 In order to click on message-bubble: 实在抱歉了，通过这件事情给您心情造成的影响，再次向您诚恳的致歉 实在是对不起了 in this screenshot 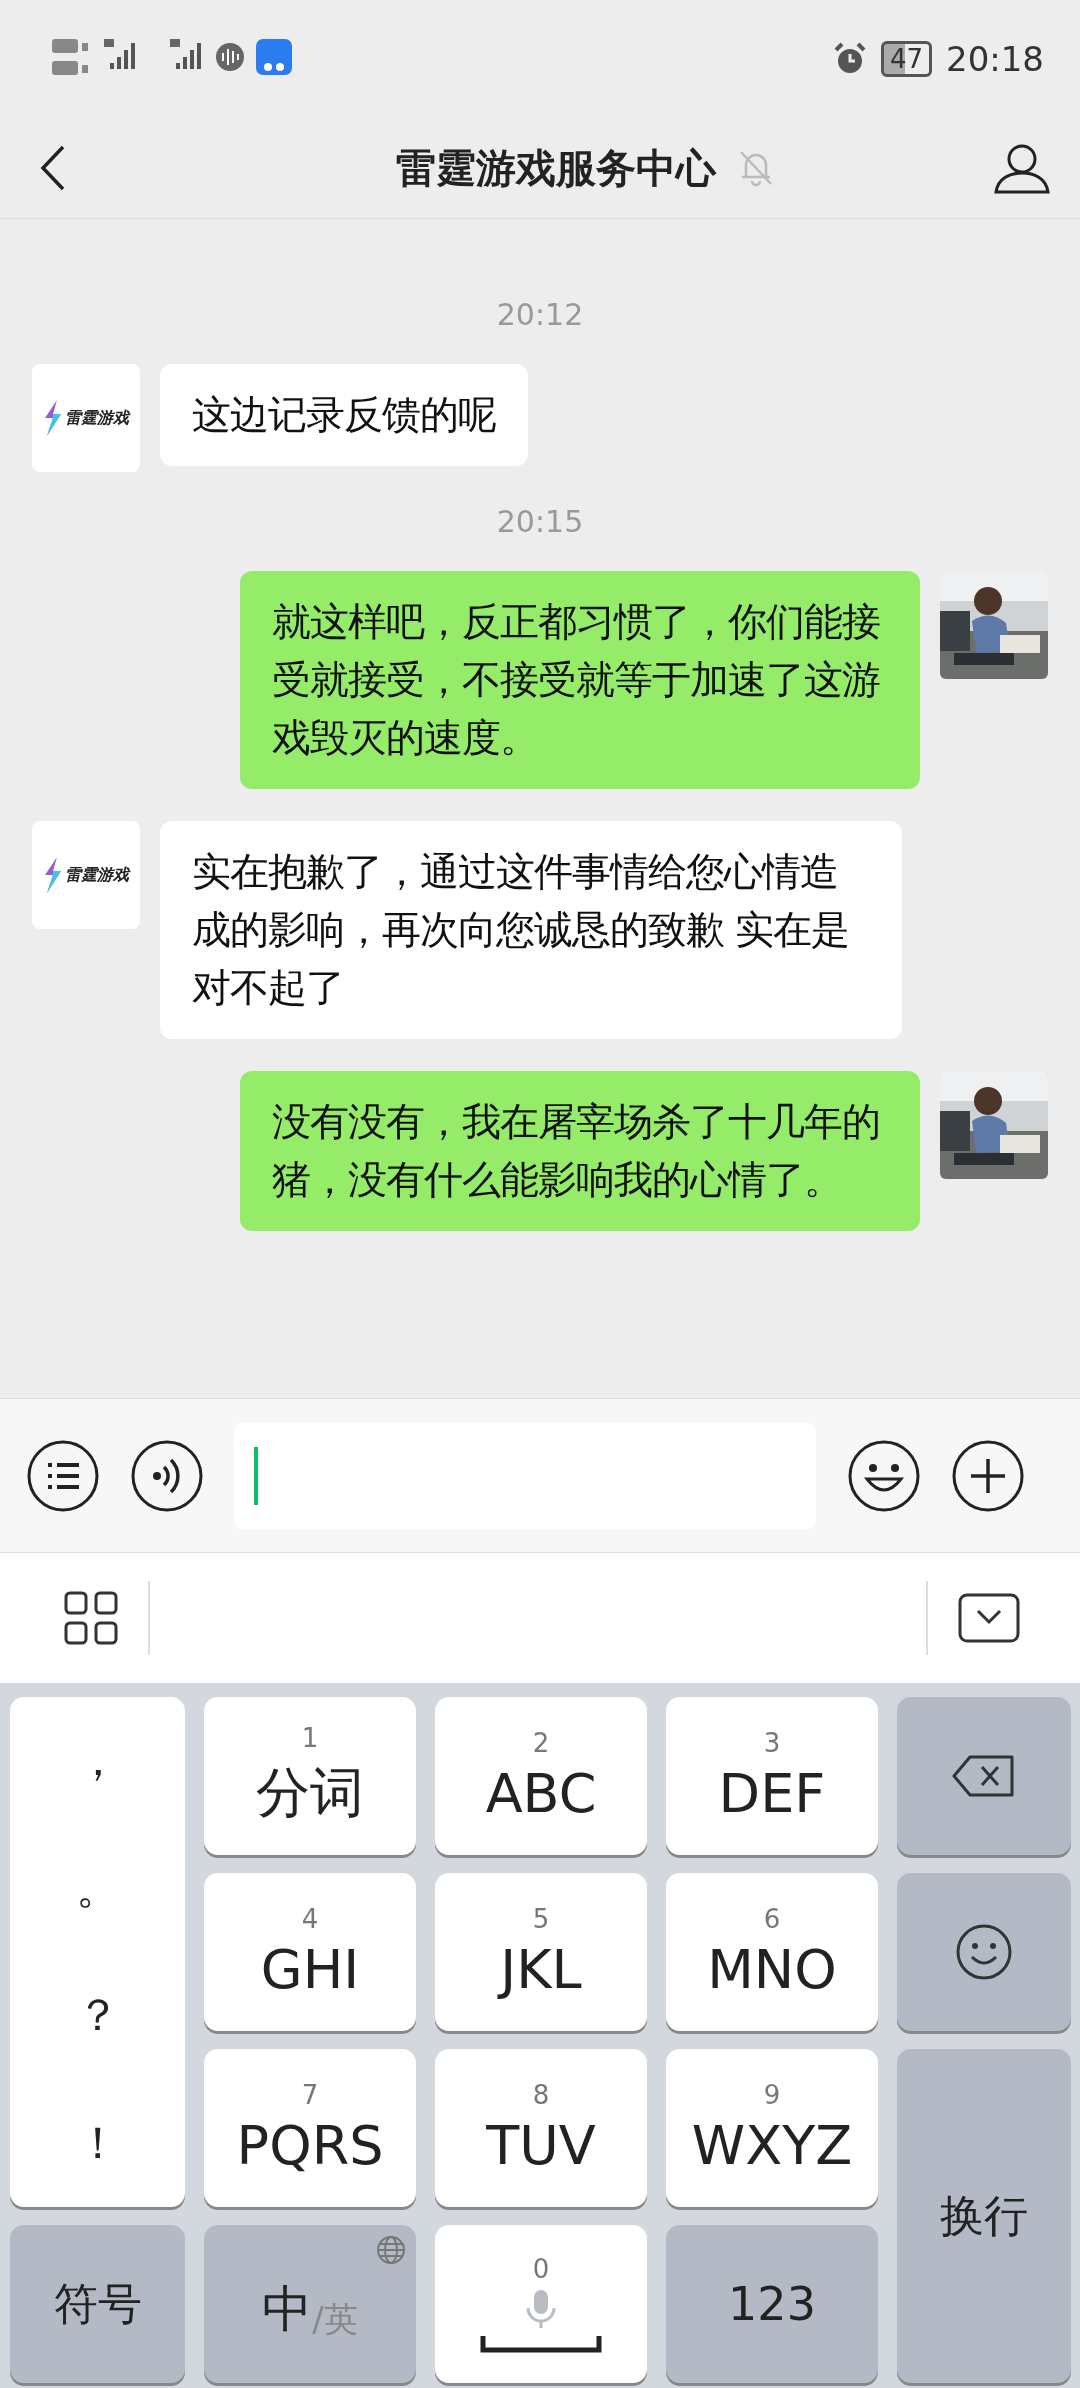, I will do `click(531, 930)`.